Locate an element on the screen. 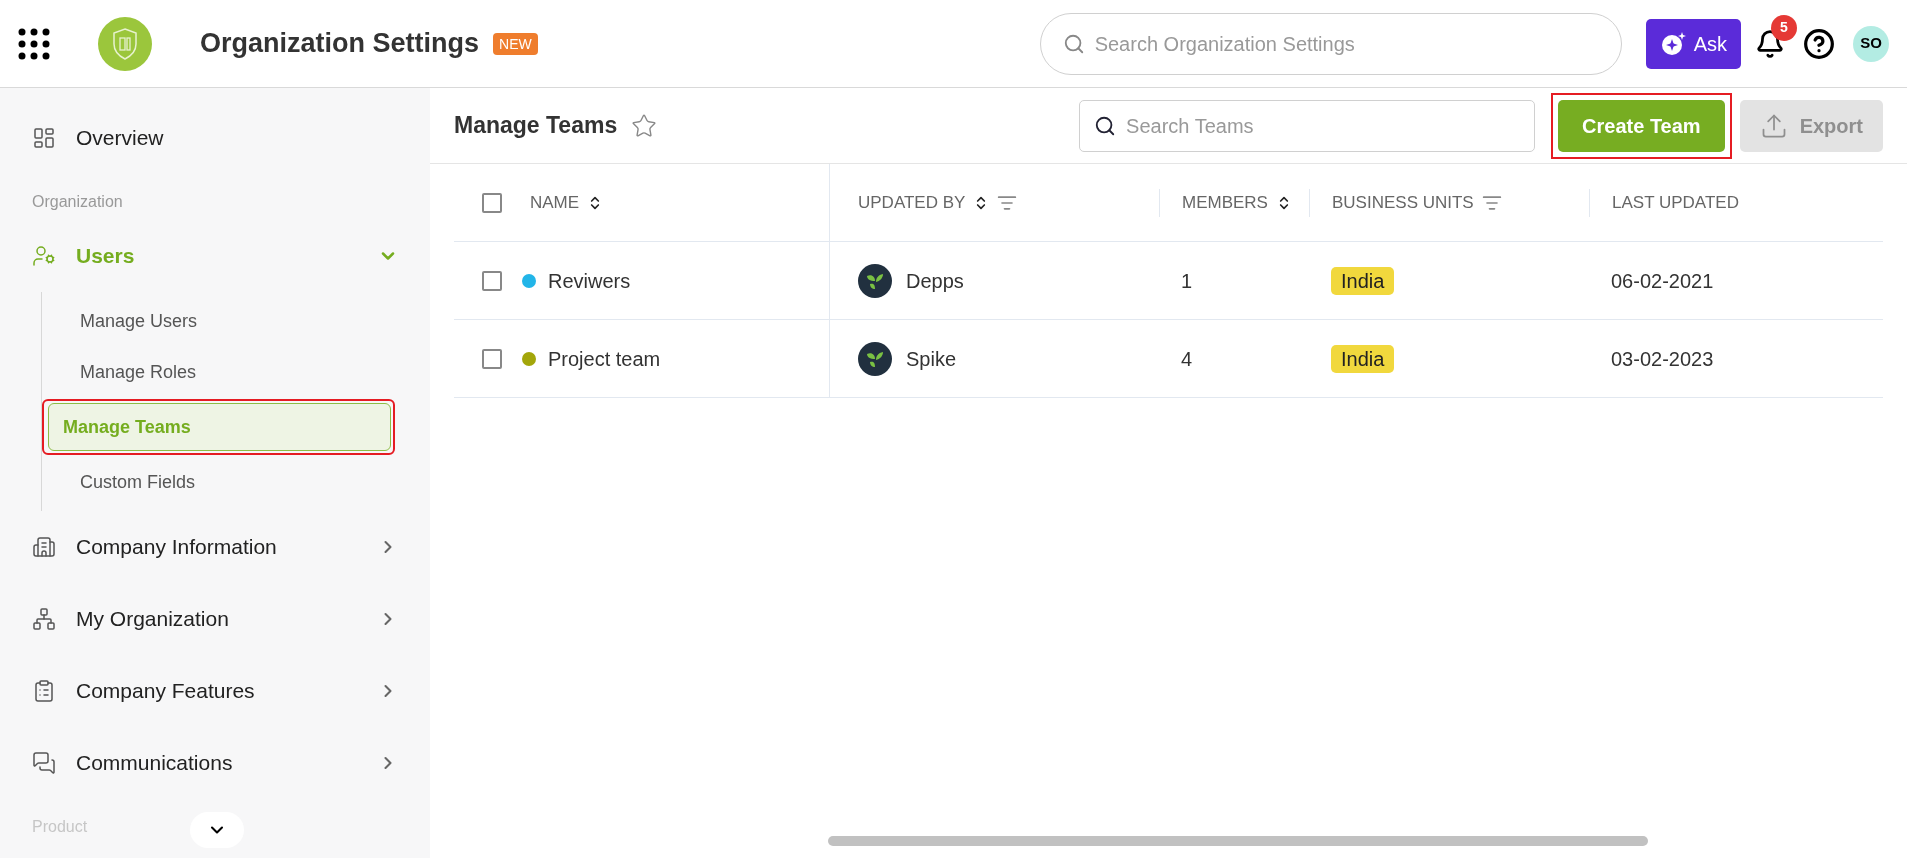 Image resolution: width=1907 pixels, height=858 pixels. nav-label: Overview is located at coordinates (120, 138).